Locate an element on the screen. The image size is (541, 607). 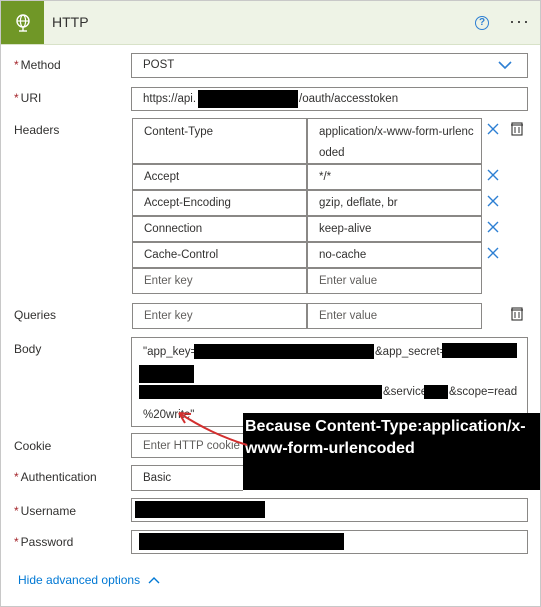
header-key-input: Cache-Control is located at coordinates (219, 255).